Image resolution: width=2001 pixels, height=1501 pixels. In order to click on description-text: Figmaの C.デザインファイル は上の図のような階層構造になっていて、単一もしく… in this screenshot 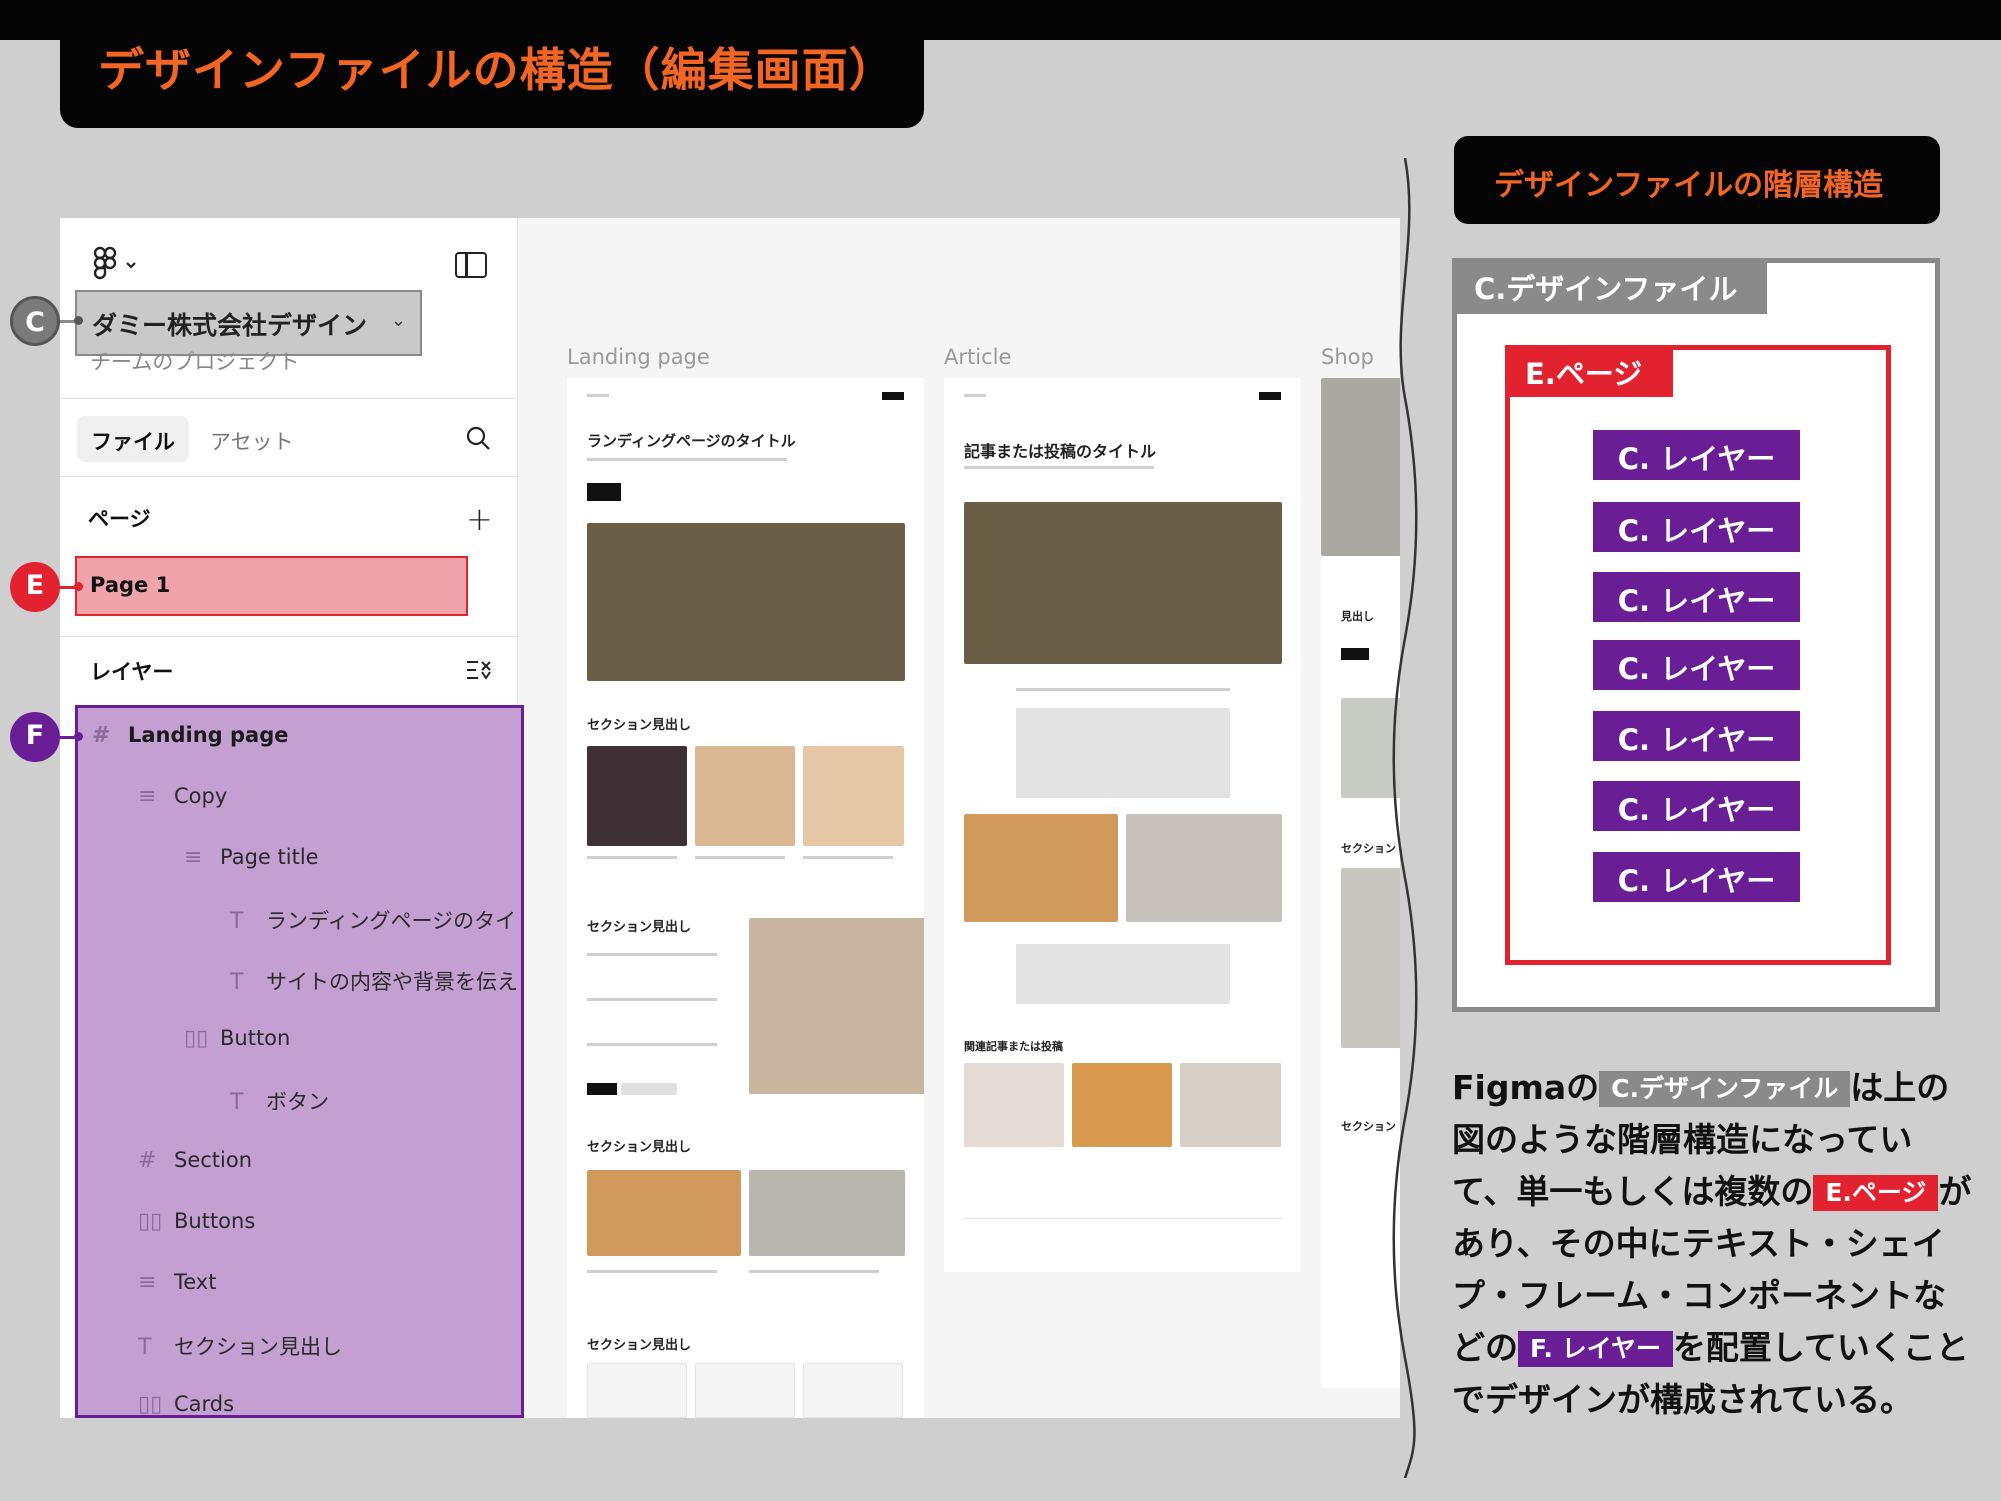, I will do `click(1712, 1244)`.